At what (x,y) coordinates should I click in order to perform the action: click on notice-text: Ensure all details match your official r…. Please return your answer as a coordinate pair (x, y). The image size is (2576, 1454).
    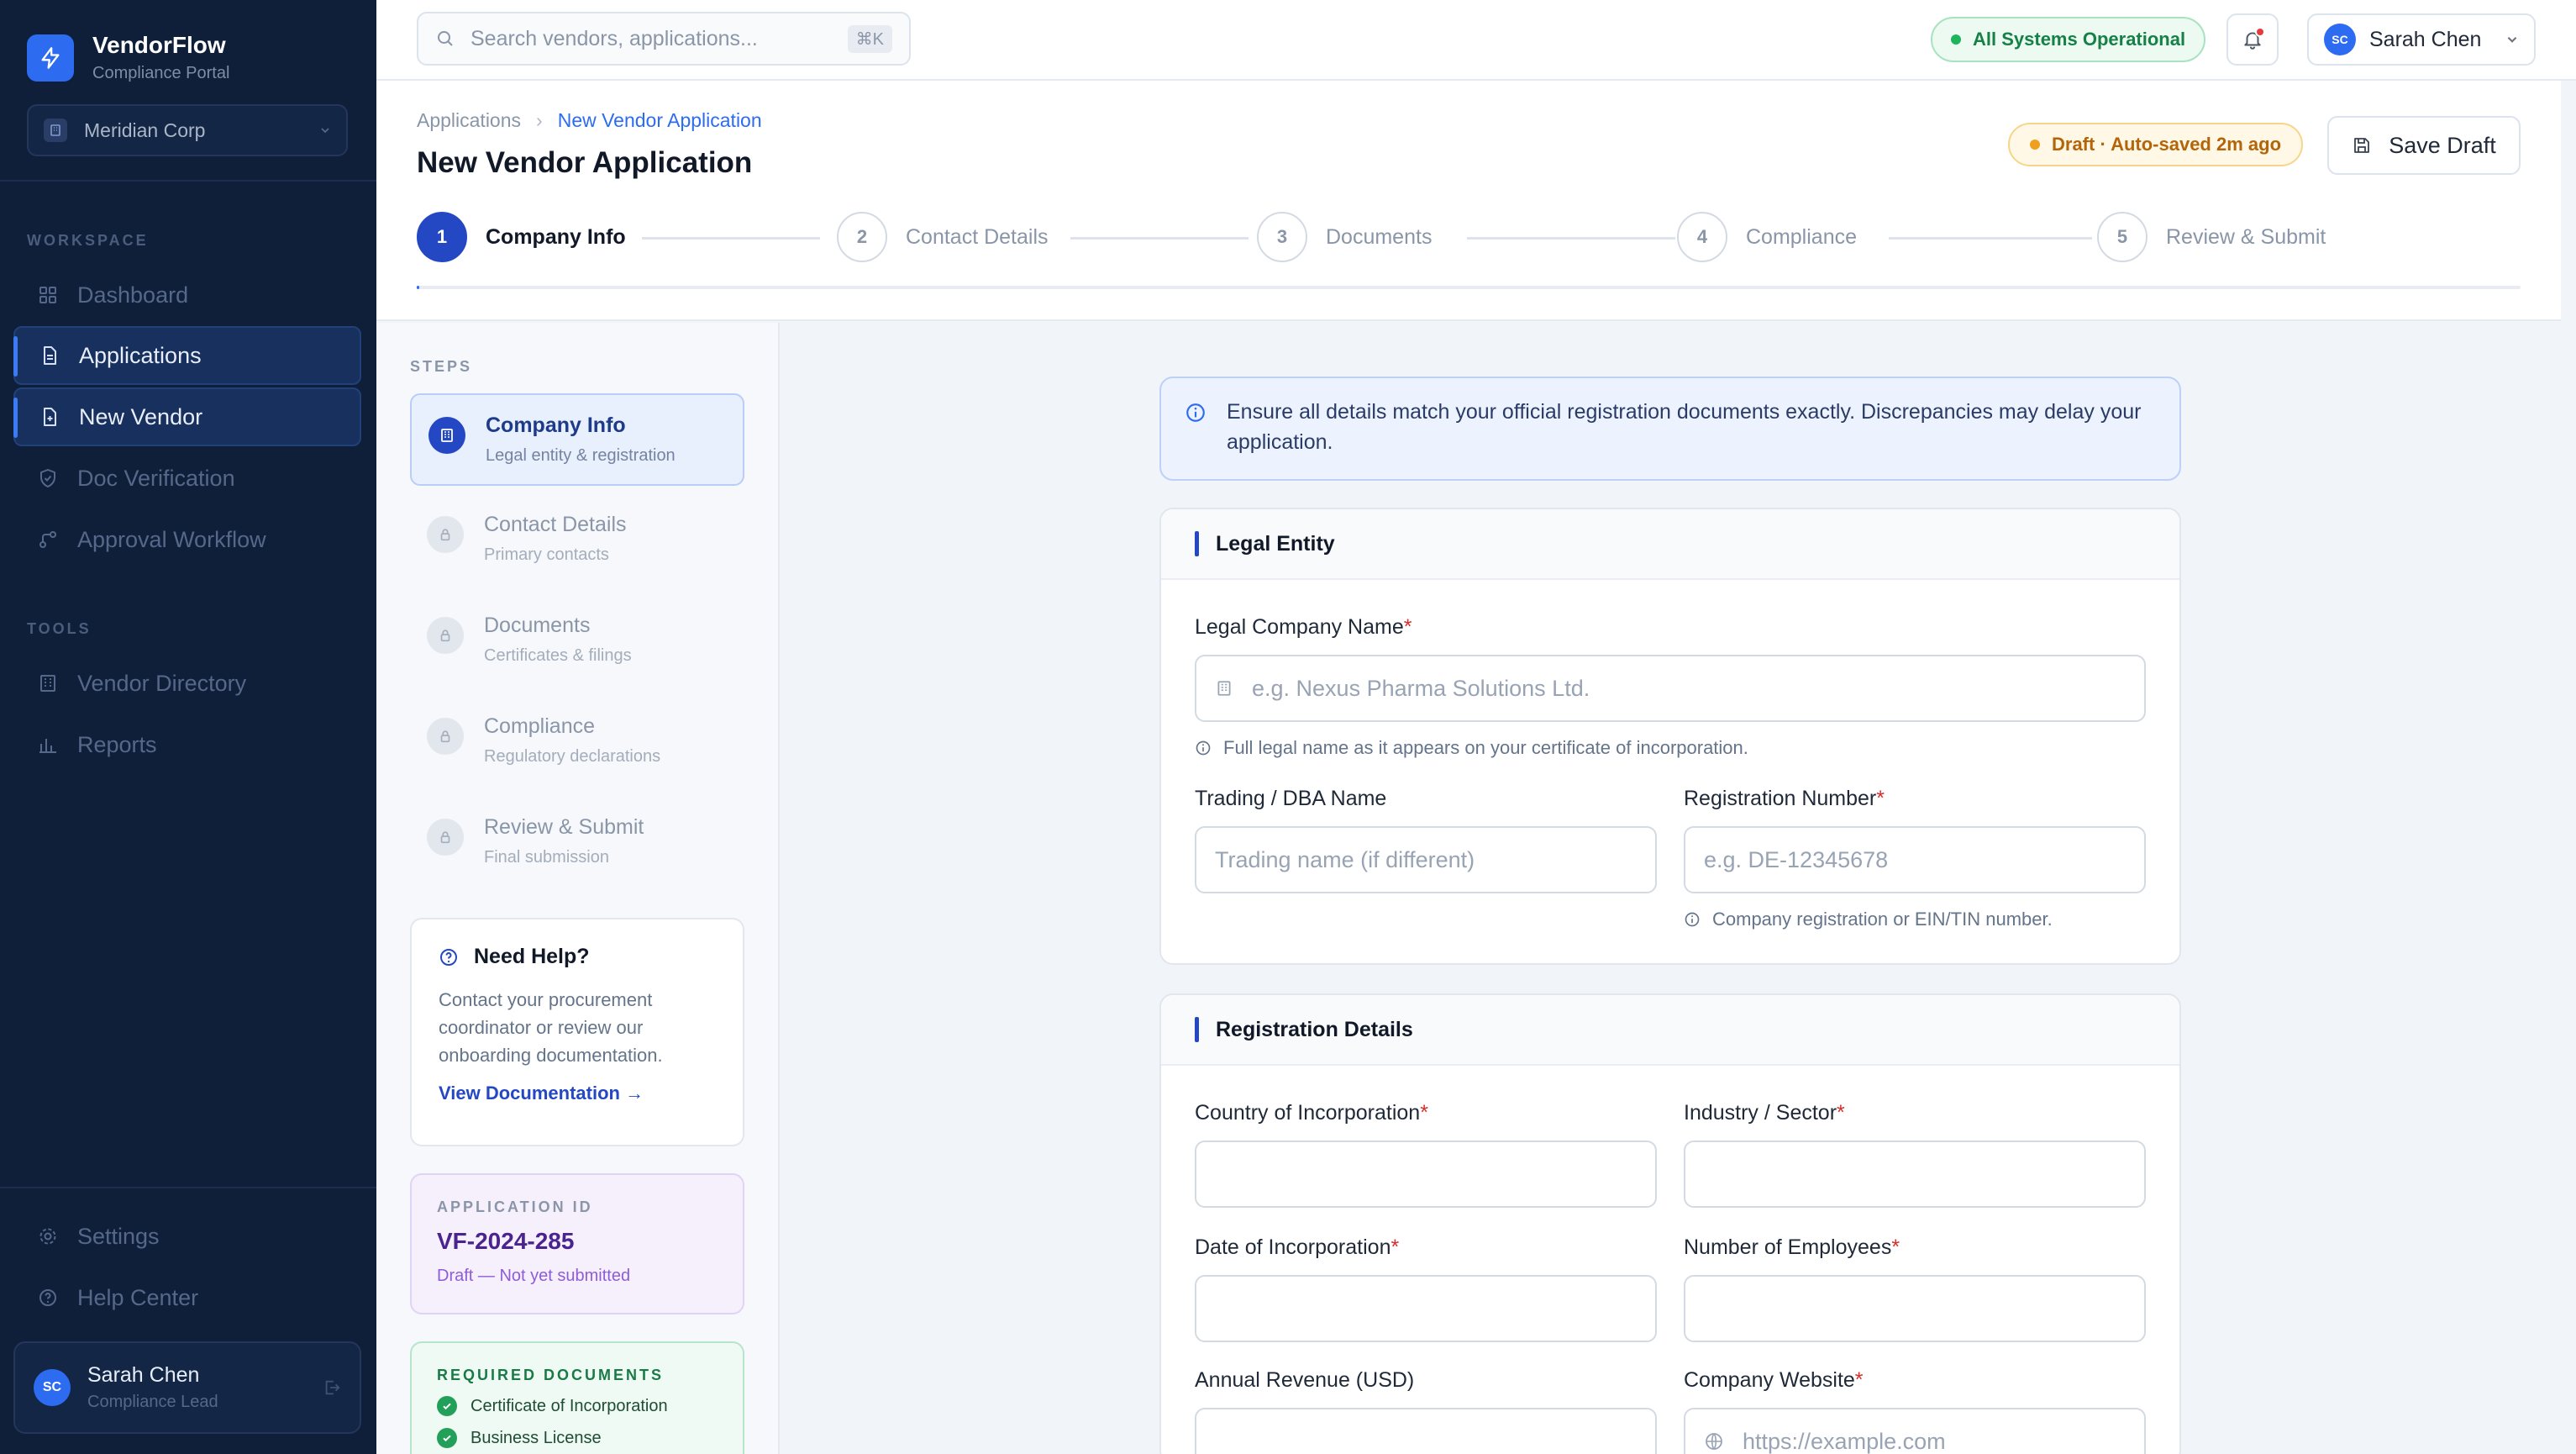
    Looking at the image, I should click on (1684, 427).